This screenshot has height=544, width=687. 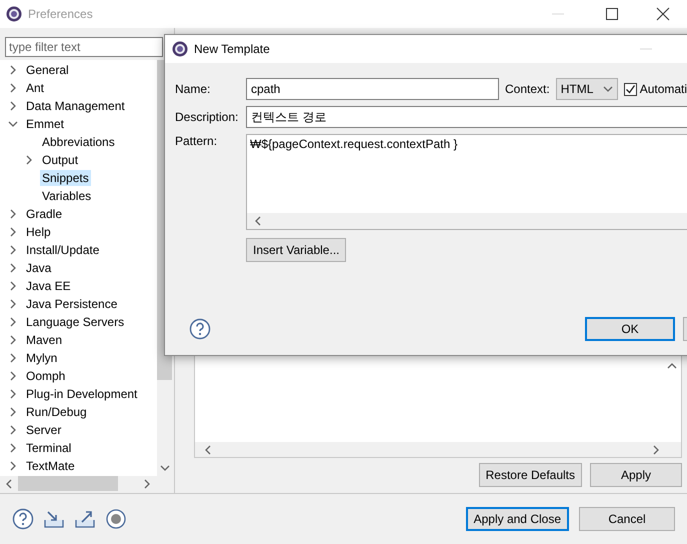 What do you see at coordinates (193, 89) in the screenshot?
I see `name-label: Name:` at bounding box center [193, 89].